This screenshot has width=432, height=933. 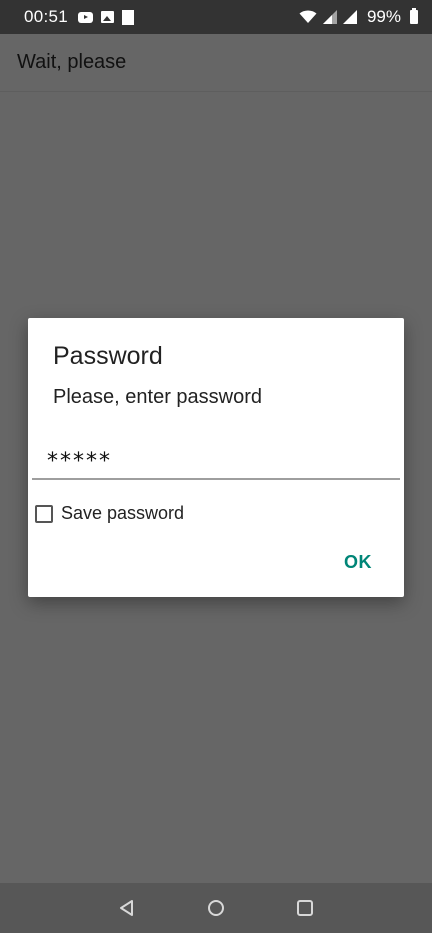 I want to click on navigation-bar, so click(x=216, y=908).